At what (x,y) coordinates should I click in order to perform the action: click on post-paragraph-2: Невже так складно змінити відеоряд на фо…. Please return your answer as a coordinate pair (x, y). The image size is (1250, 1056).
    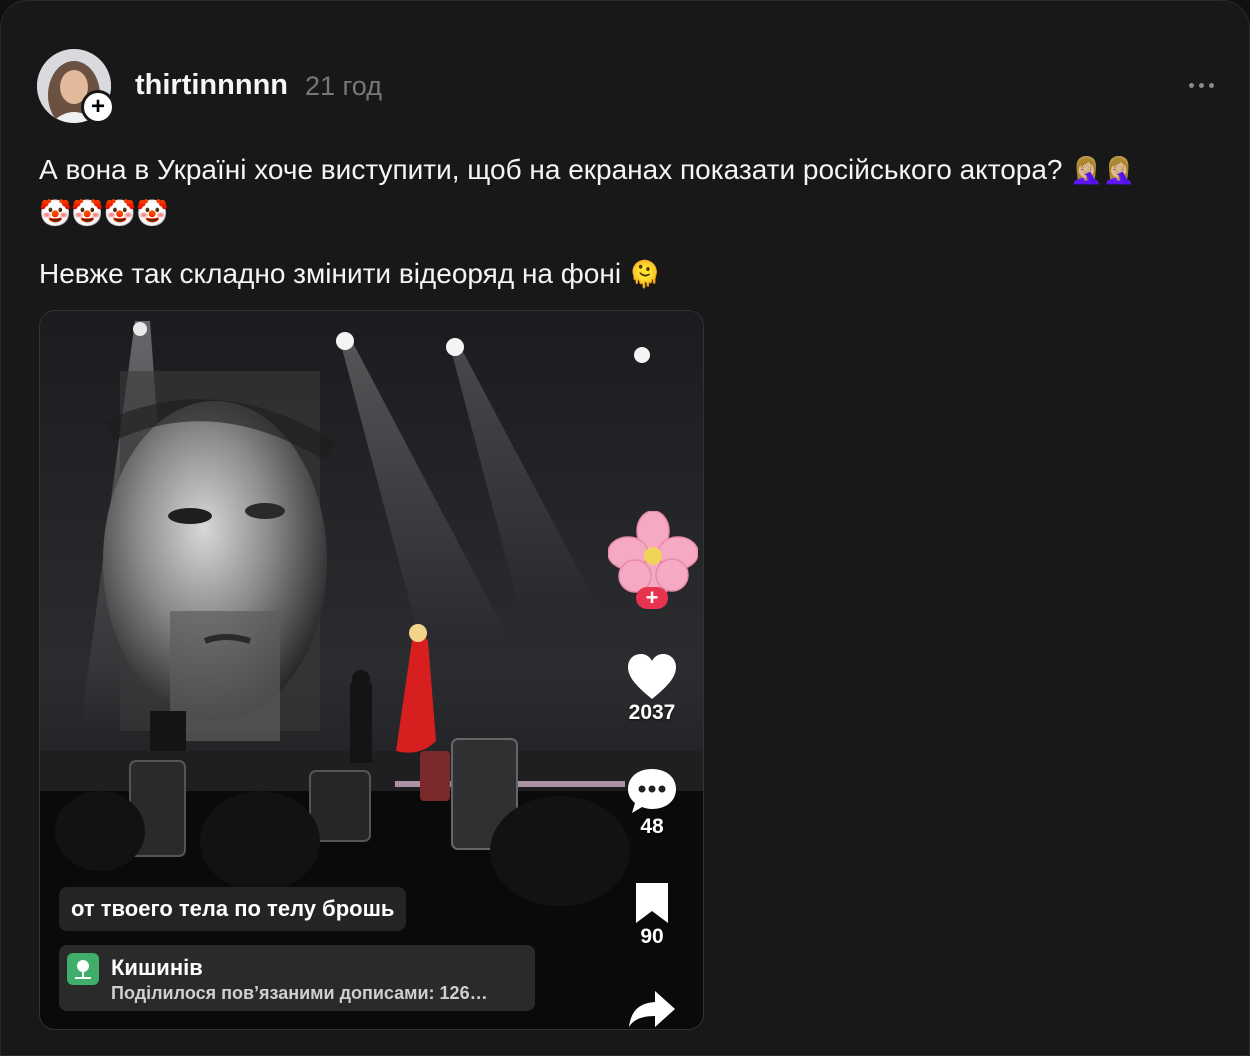
    Looking at the image, I should click on (350, 274).